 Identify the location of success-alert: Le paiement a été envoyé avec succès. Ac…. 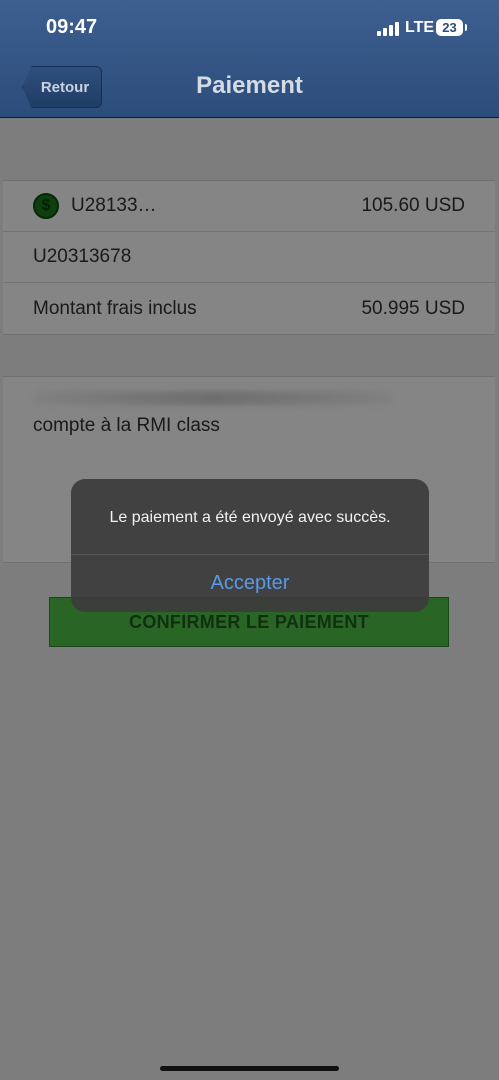
(250, 545).